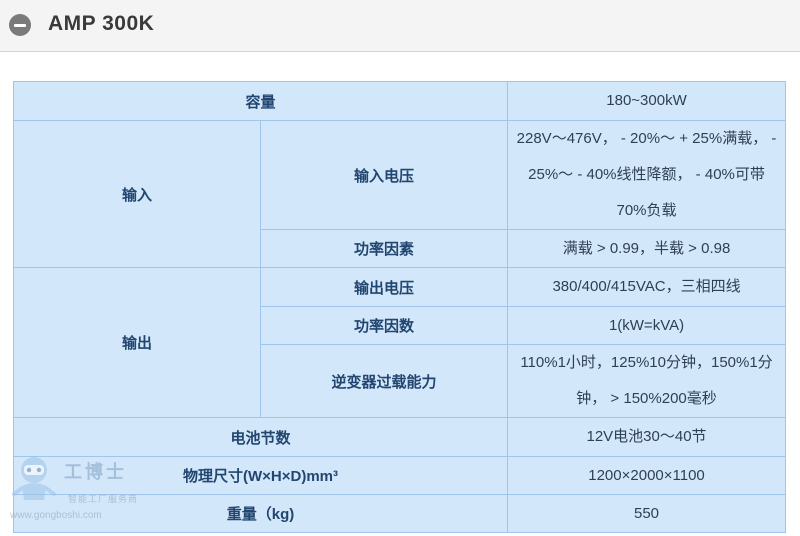  Describe the element at coordinates (95, 472) in the screenshot. I see `watermark-name: 工博士` at that location.